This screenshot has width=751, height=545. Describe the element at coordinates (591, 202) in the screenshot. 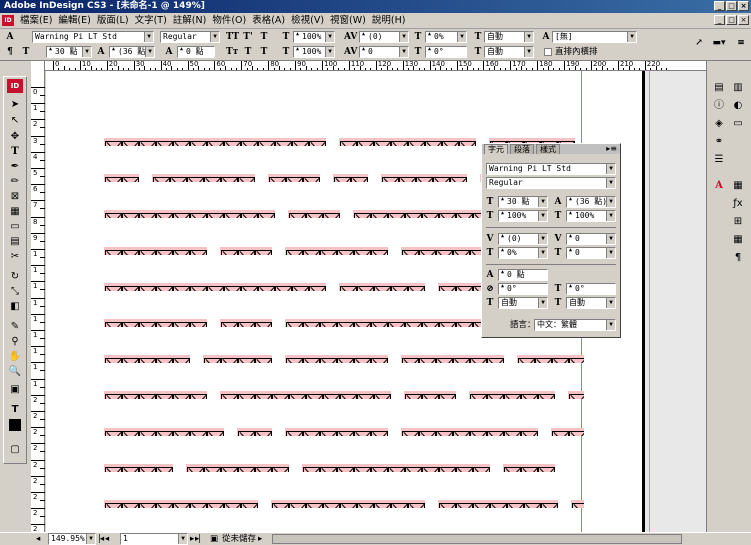

I see `panel-leading-field: ▲ (36 點) ▼` at that location.